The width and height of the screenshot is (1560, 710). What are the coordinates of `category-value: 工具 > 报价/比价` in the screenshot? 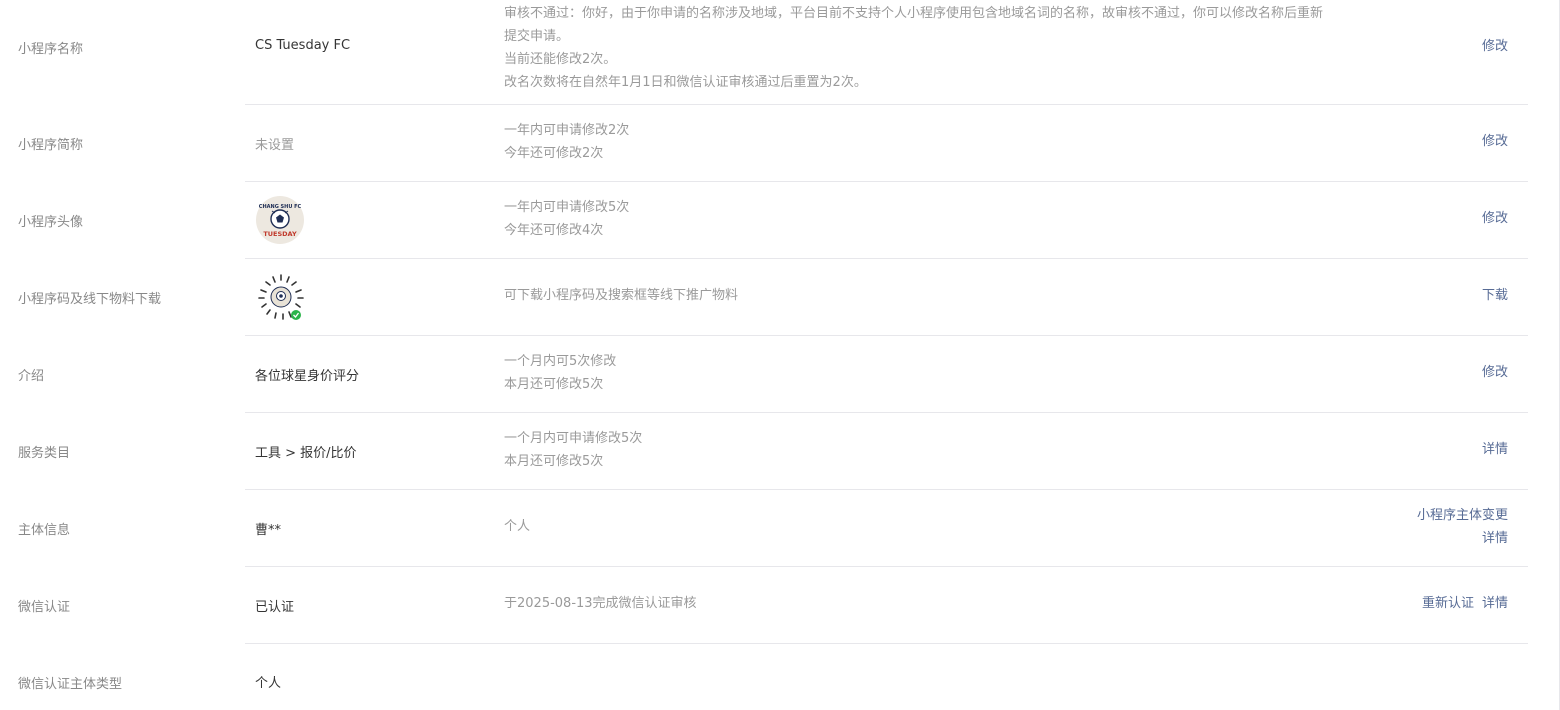 It's located at (306, 453).